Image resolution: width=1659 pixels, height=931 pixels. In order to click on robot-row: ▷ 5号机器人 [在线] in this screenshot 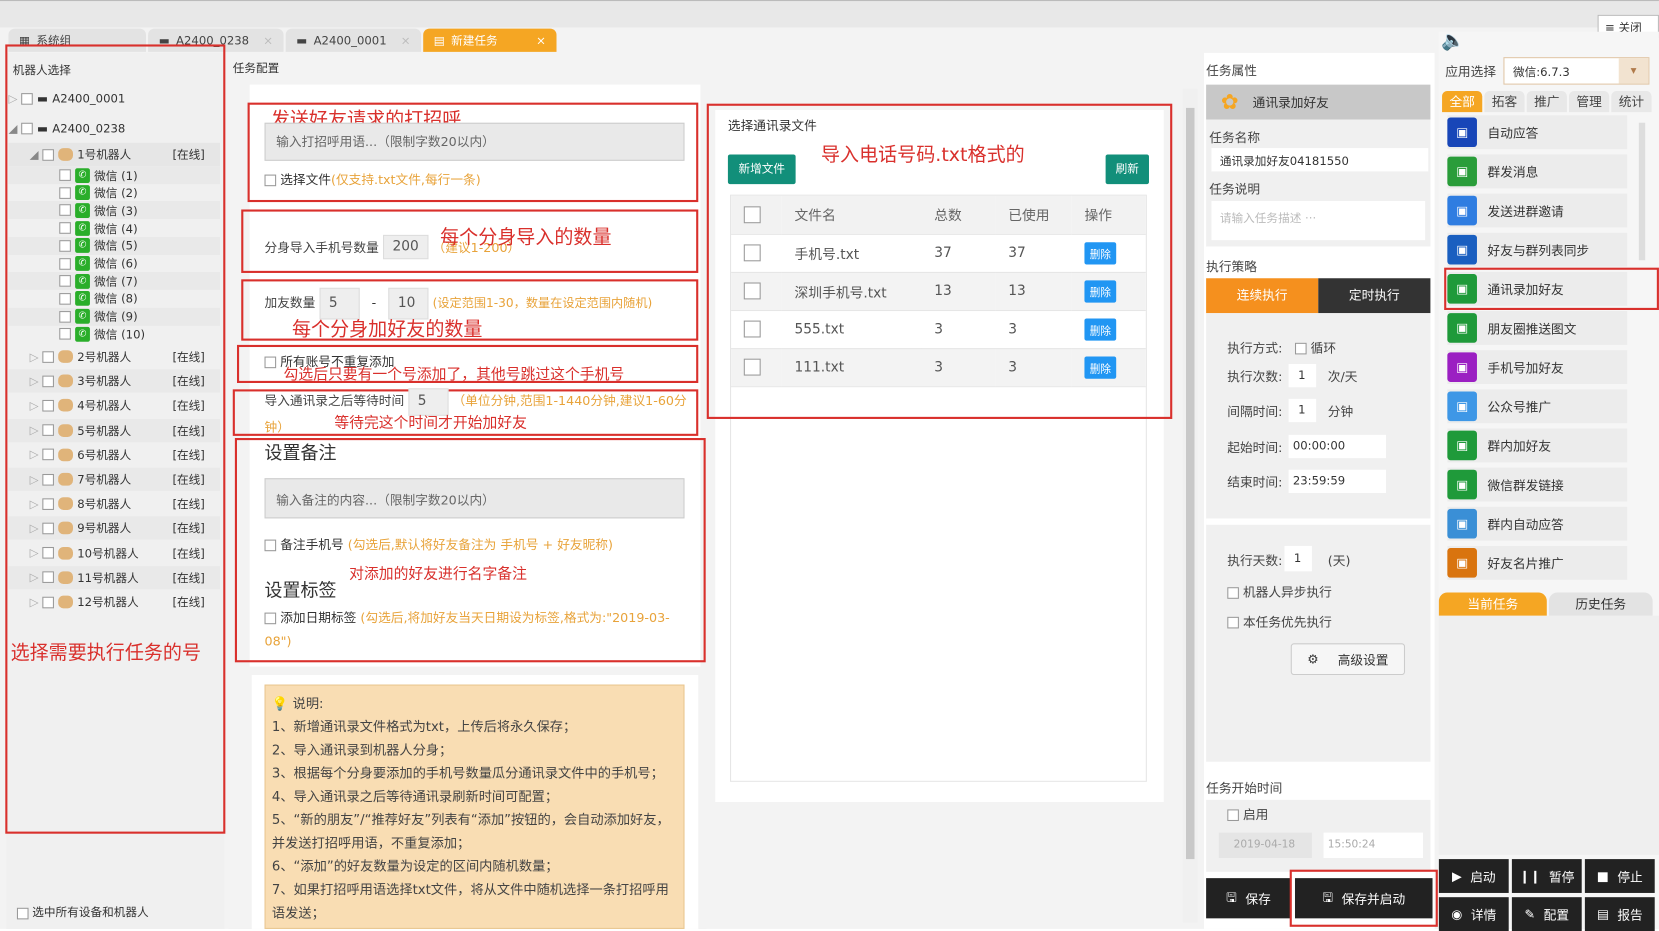, I will do `click(114, 430)`.